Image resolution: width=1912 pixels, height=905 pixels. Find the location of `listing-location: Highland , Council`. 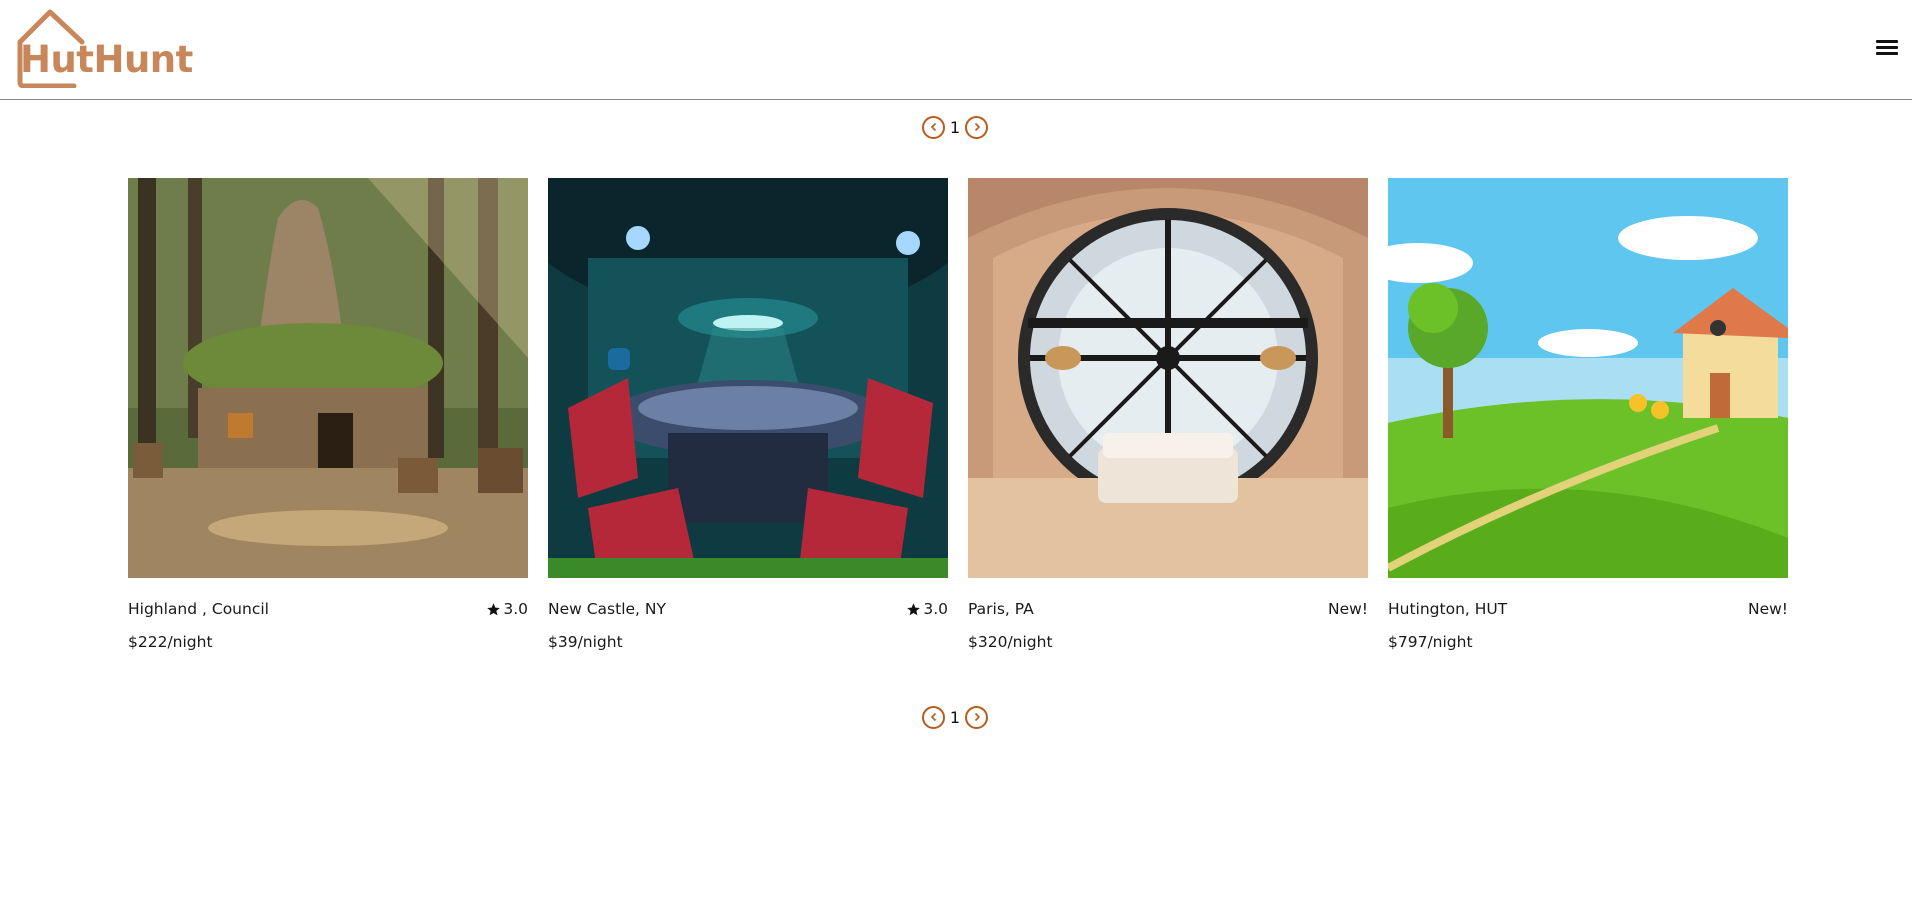

listing-location: Highland , Council is located at coordinates (198, 609).